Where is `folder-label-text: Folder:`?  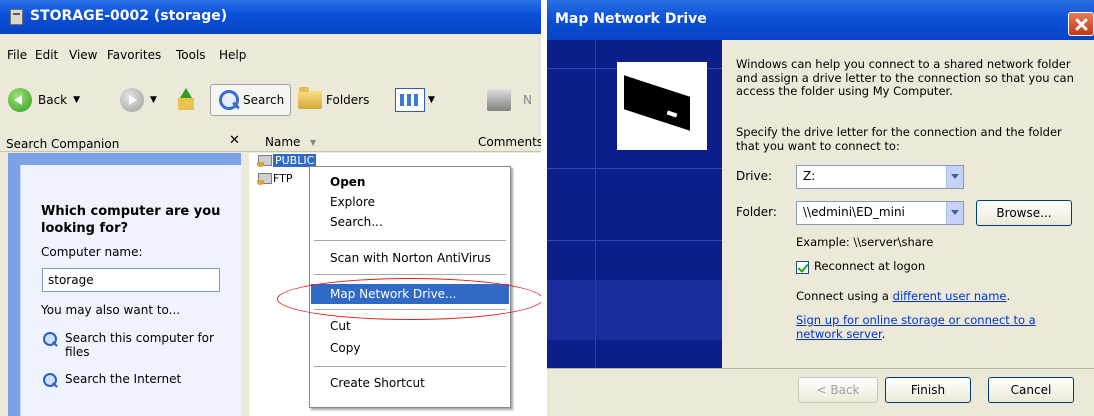
folder-label-text: Folder: is located at coordinates (756, 212).